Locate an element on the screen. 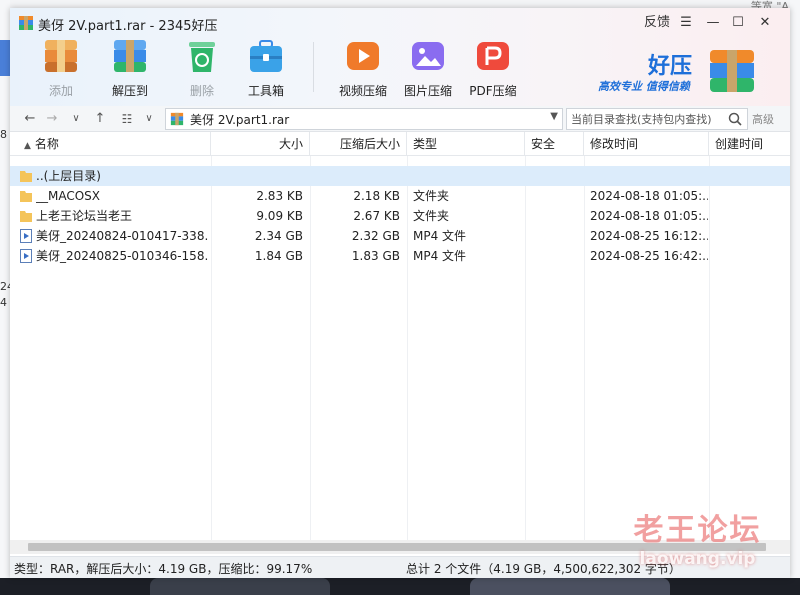 This screenshot has width=800, height=595. brand-logo: 好压 高效专业 值得信赖 is located at coordinates (688, 72).